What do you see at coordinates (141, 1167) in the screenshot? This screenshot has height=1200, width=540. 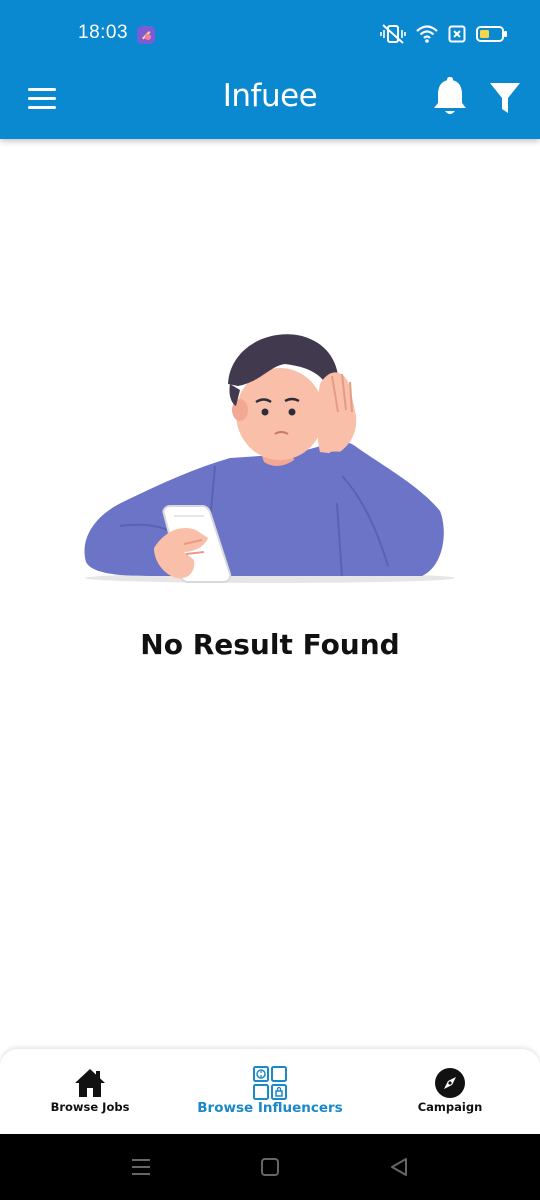 I see `recents-icon` at bounding box center [141, 1167].